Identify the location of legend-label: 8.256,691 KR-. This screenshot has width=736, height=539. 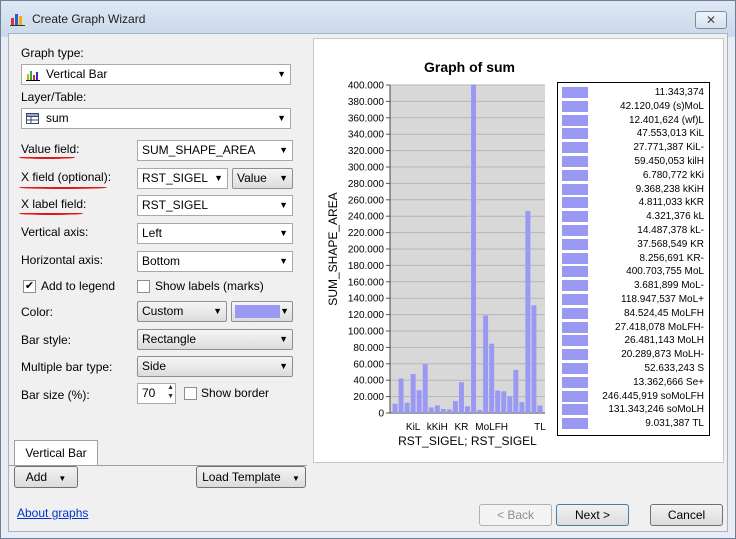
(672, 258).